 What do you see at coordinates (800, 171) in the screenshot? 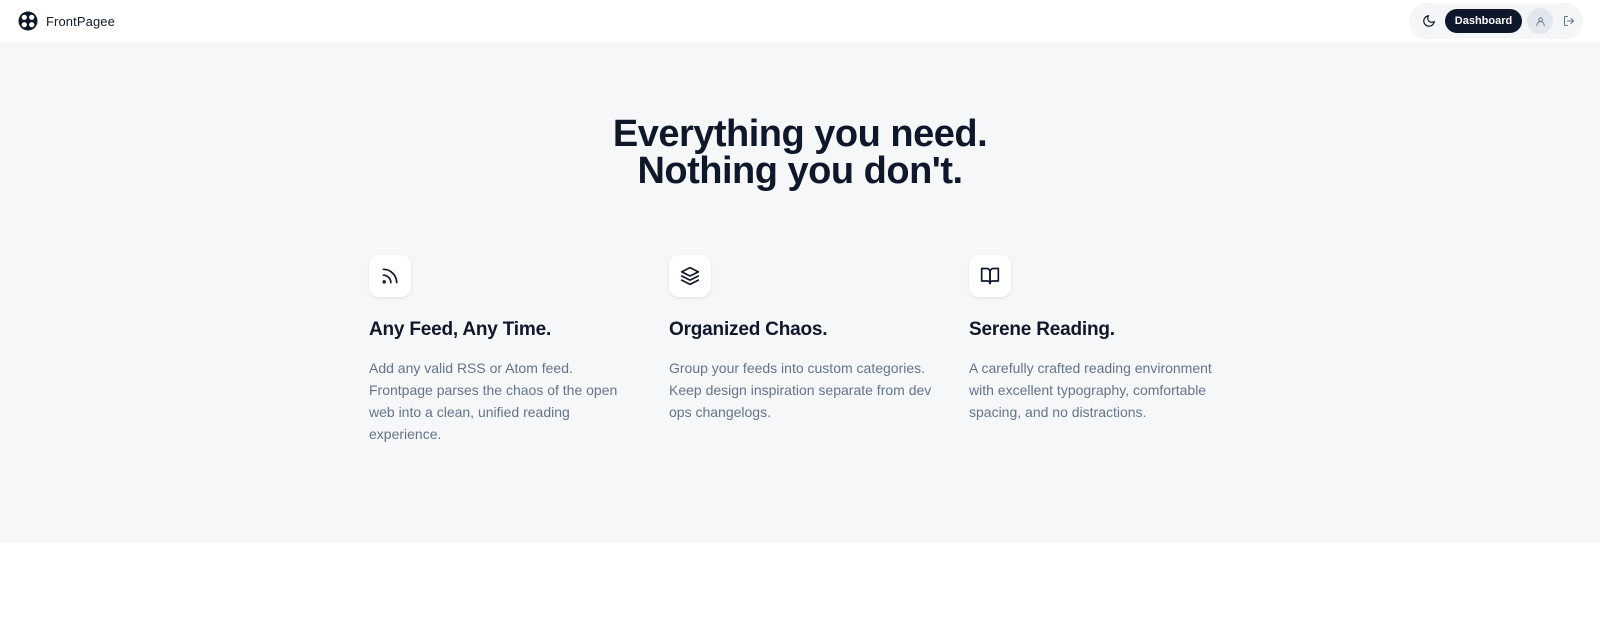
I see `hero-title-line-2: Nothing you don't.` at bounding box center [800, 171].